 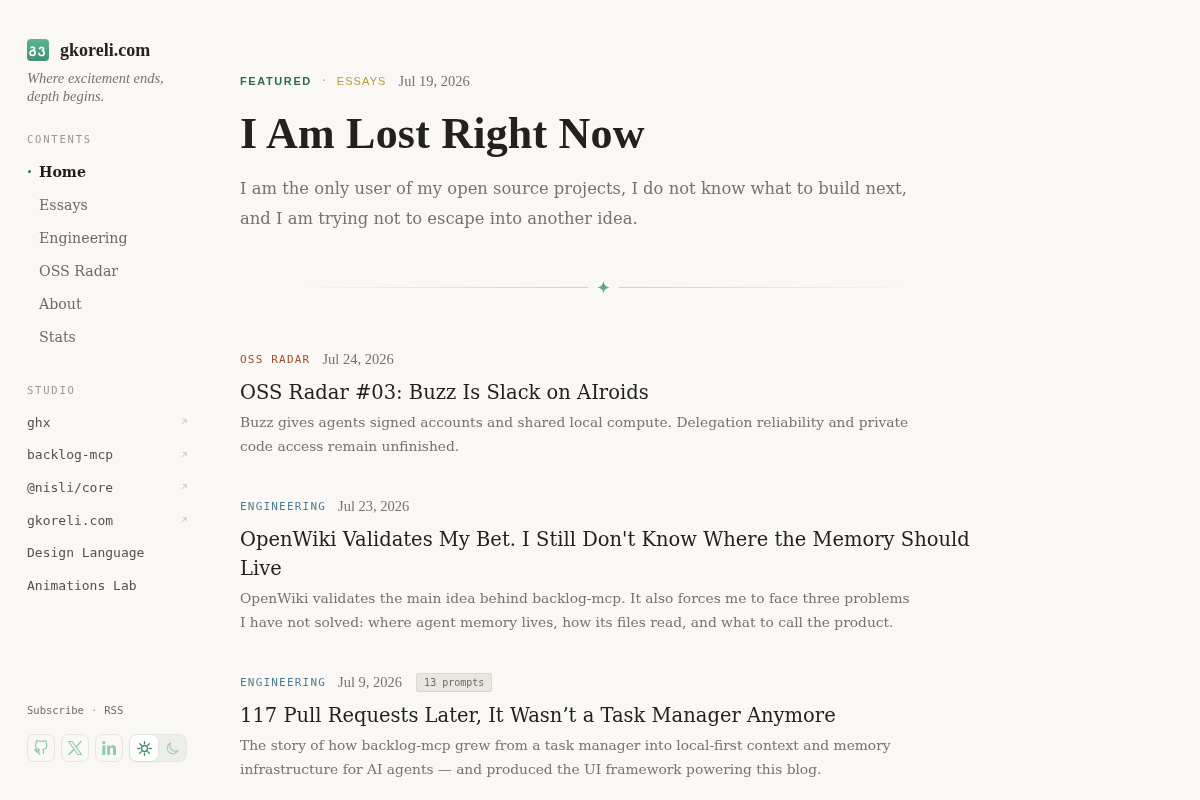 What do you see at coordinates (82, 585) in the screenshot?
I see `studio-link: Animations Lab` at bounding box center [82, 585].